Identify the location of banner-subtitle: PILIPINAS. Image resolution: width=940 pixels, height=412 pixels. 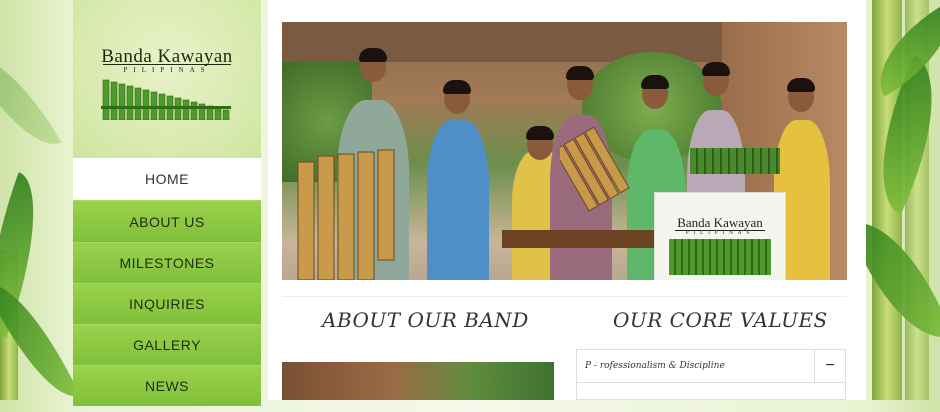
(720, 233).